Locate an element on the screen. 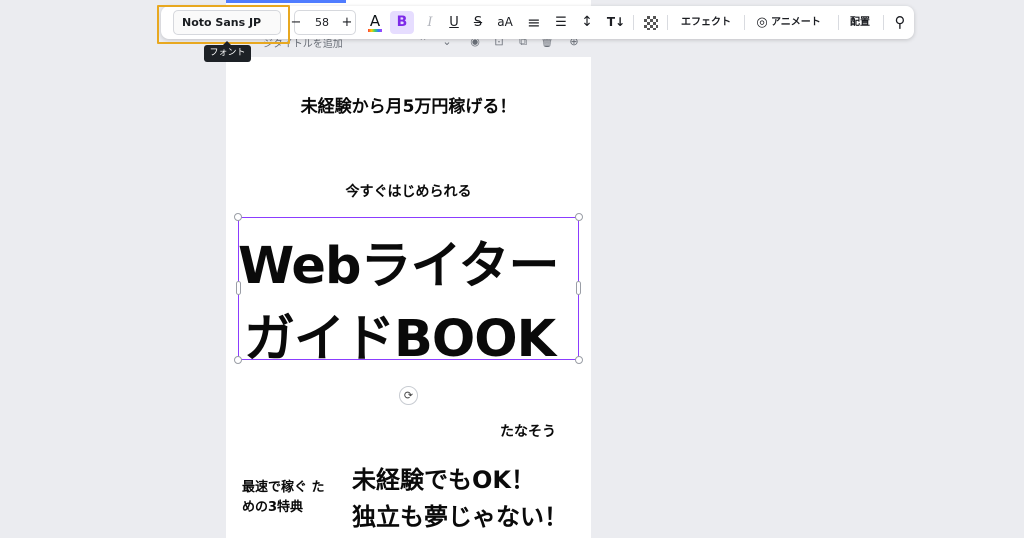 Image resolution: width=1024 pixels, height=538 pixels. resize-handle-bottom-left is located at coordinates (238, 360).